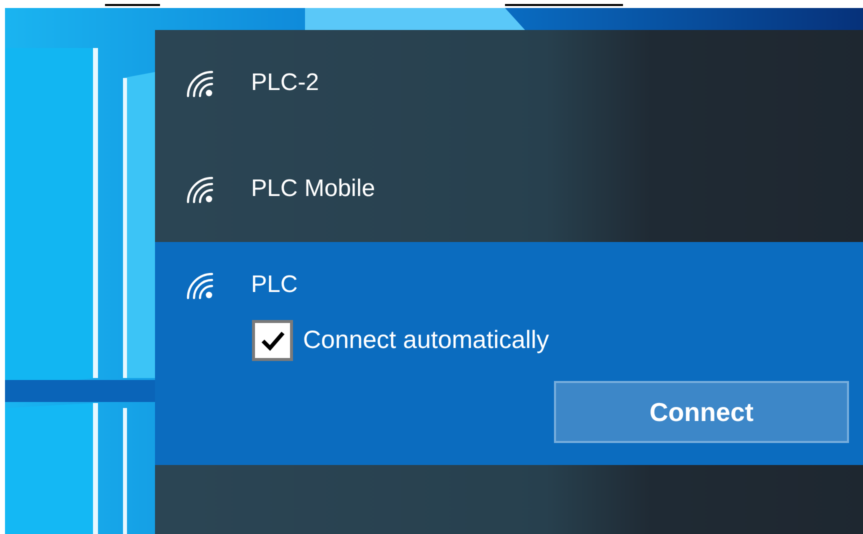 The height and width of the screenshot is (534, 863). I want to click on auto-connect-label: Connect automatically, so click(426, 340).